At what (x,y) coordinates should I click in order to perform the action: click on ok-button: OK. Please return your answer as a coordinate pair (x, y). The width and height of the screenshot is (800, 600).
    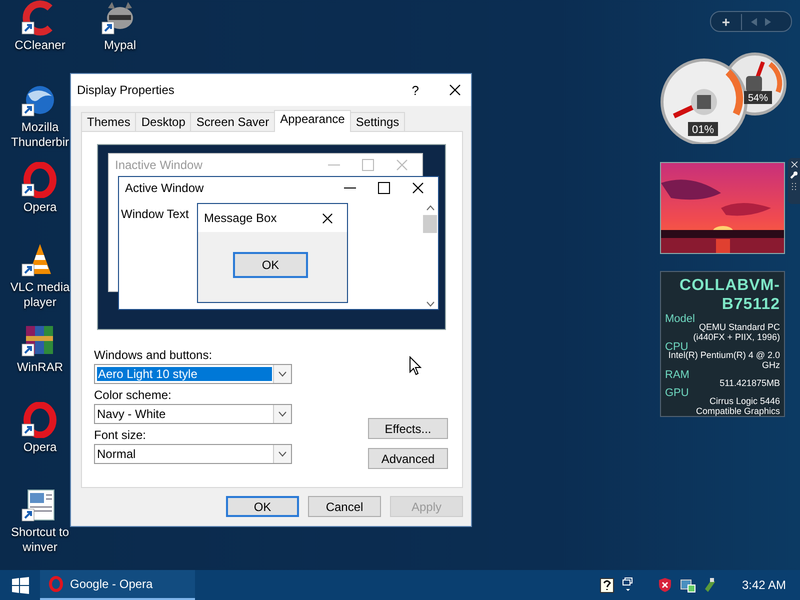
    Looking at the image, I should click on (270, 265).